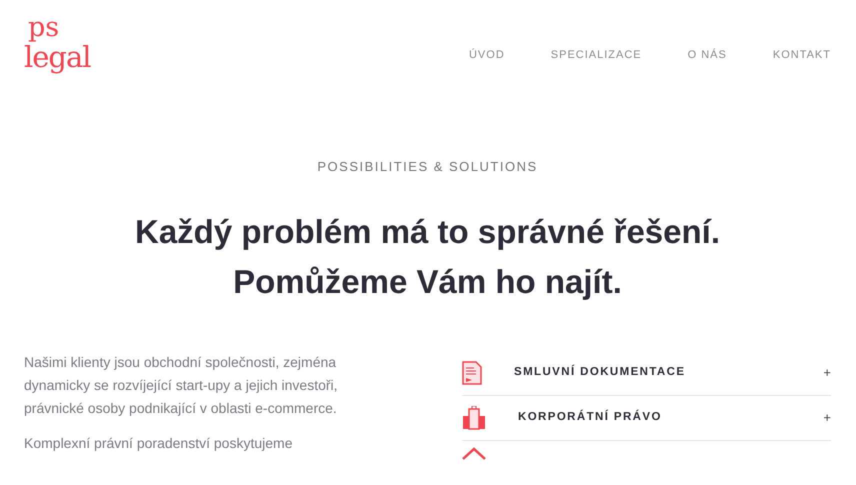 This screenshot has width=856, height=485. I want to click on intro-paragraph: Komplexní právní poradenství poskytujeme, so click(159, 443).